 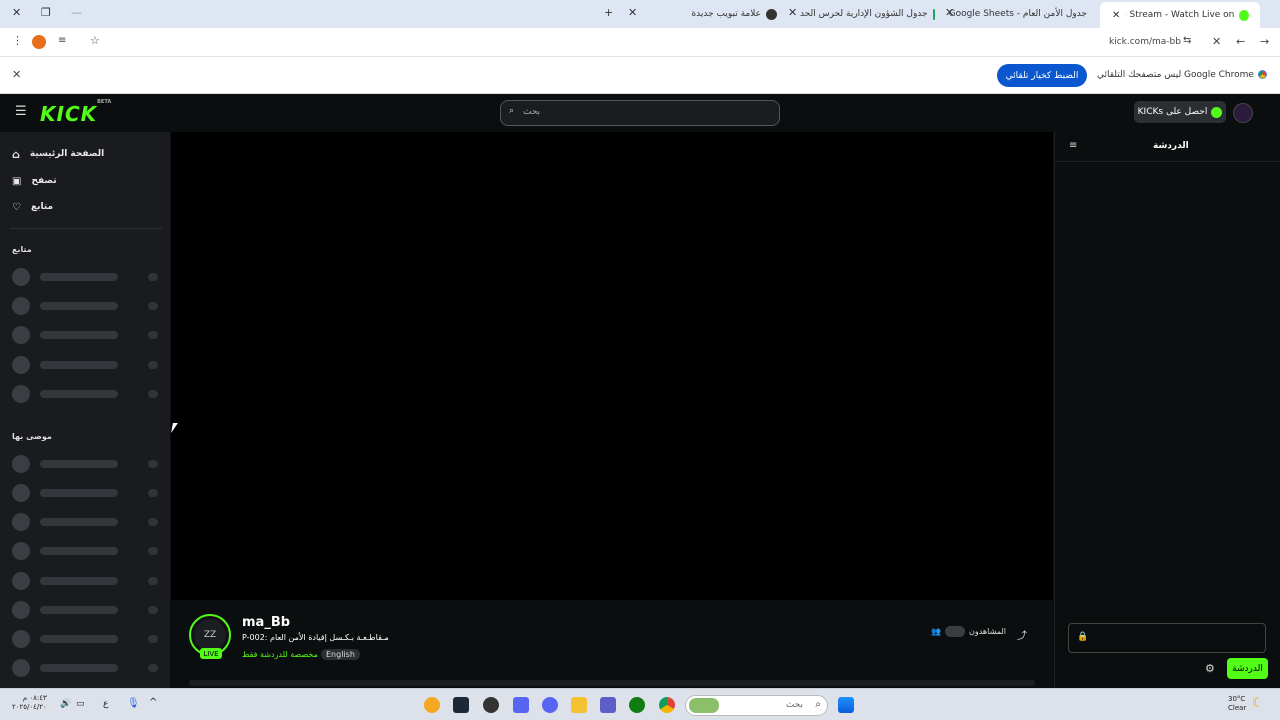 I want to click on viewers-label: المشاهدون, so click(x=987, y=631).